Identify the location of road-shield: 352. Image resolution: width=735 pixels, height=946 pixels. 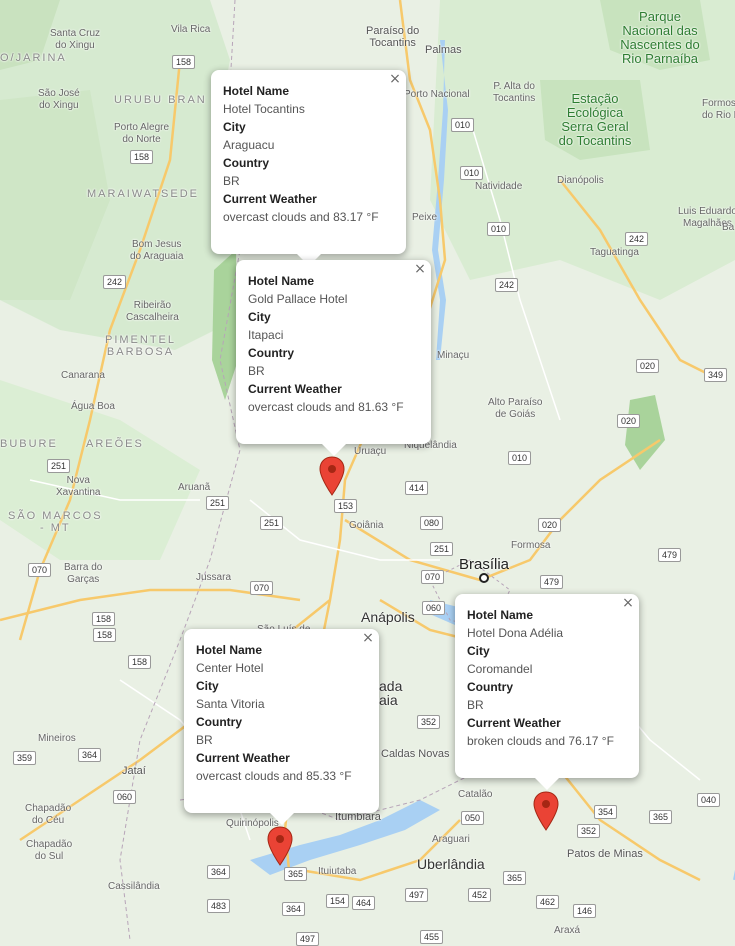
(589, 831).